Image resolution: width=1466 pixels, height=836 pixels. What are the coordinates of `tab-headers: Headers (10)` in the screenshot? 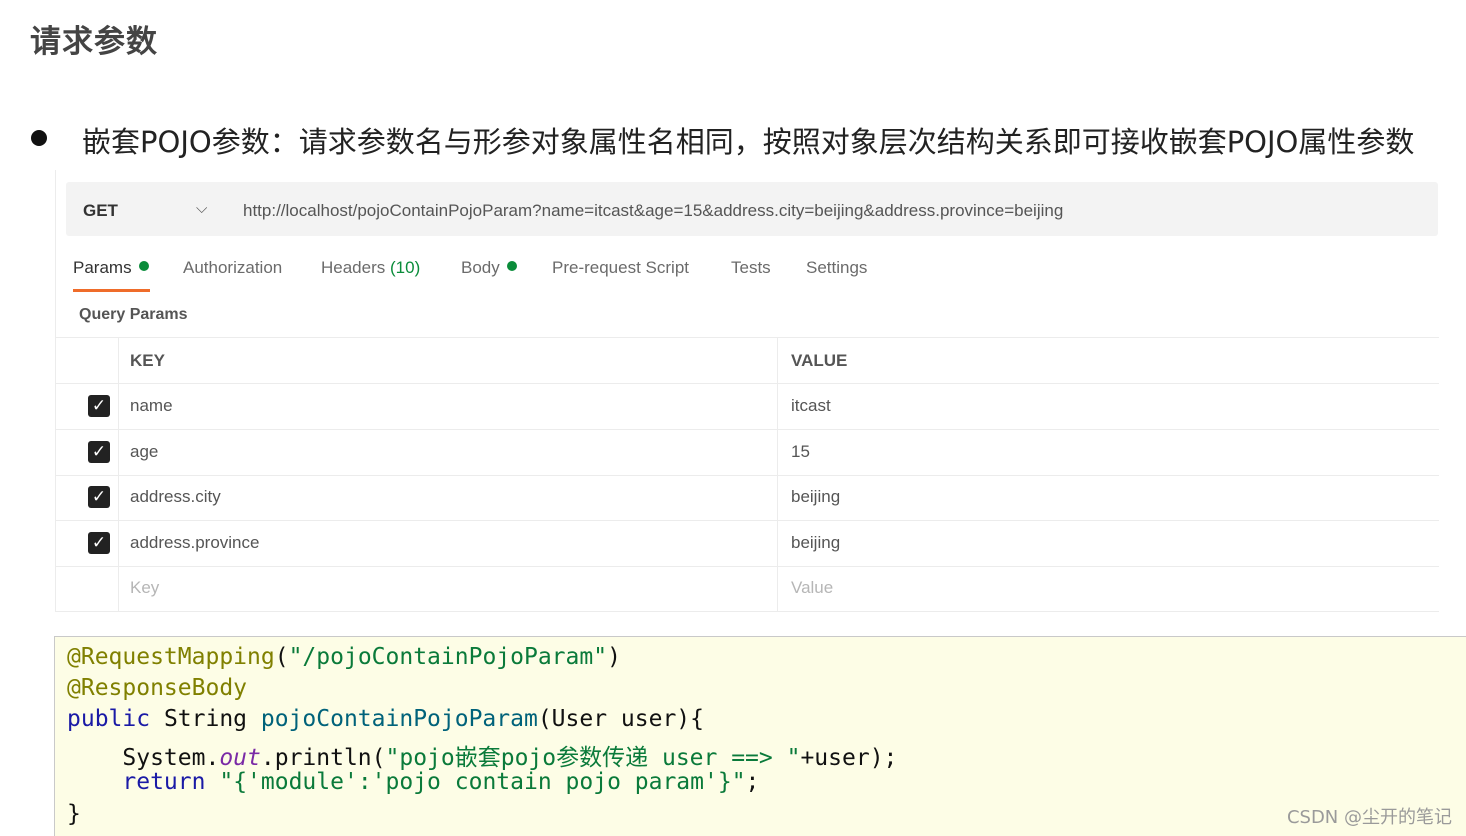 It's located at (370, 268).